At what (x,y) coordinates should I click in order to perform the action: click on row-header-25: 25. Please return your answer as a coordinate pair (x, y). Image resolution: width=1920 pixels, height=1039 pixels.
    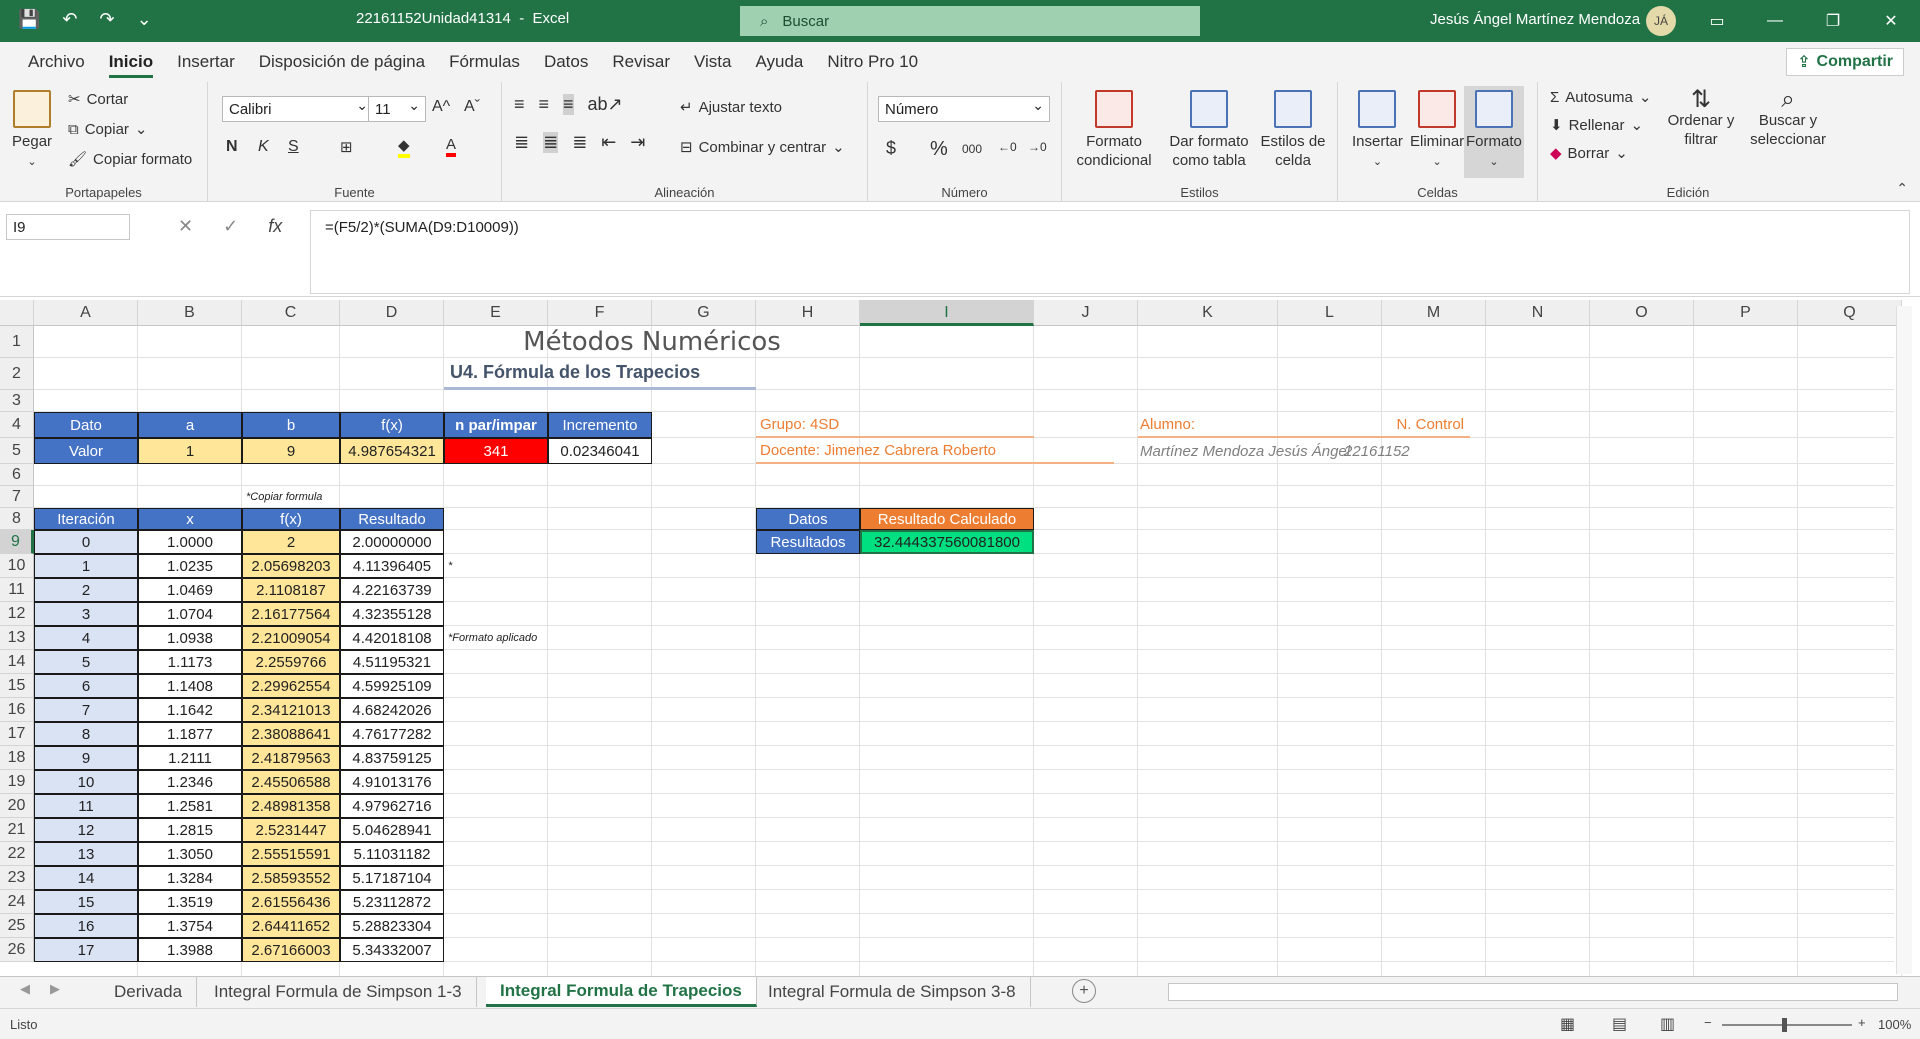
    Looking at the image, I should click on (17, 926).